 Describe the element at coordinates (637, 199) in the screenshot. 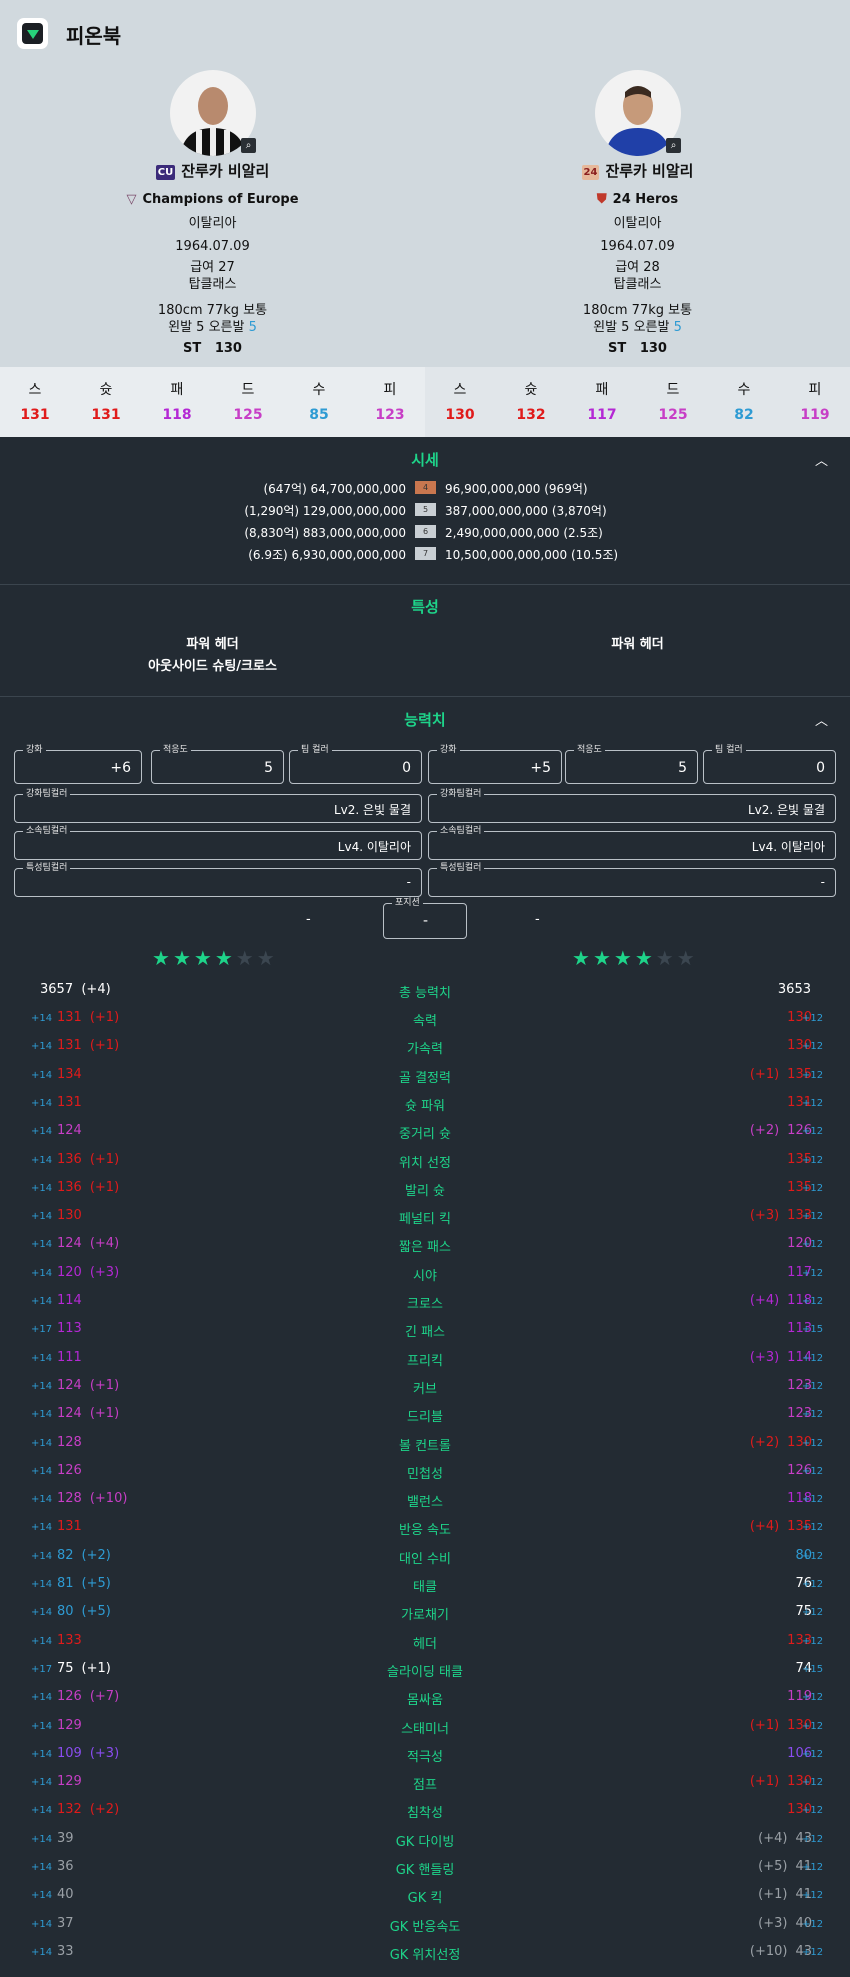

I see `team-name: ⛊ 24 Heros` at that location.